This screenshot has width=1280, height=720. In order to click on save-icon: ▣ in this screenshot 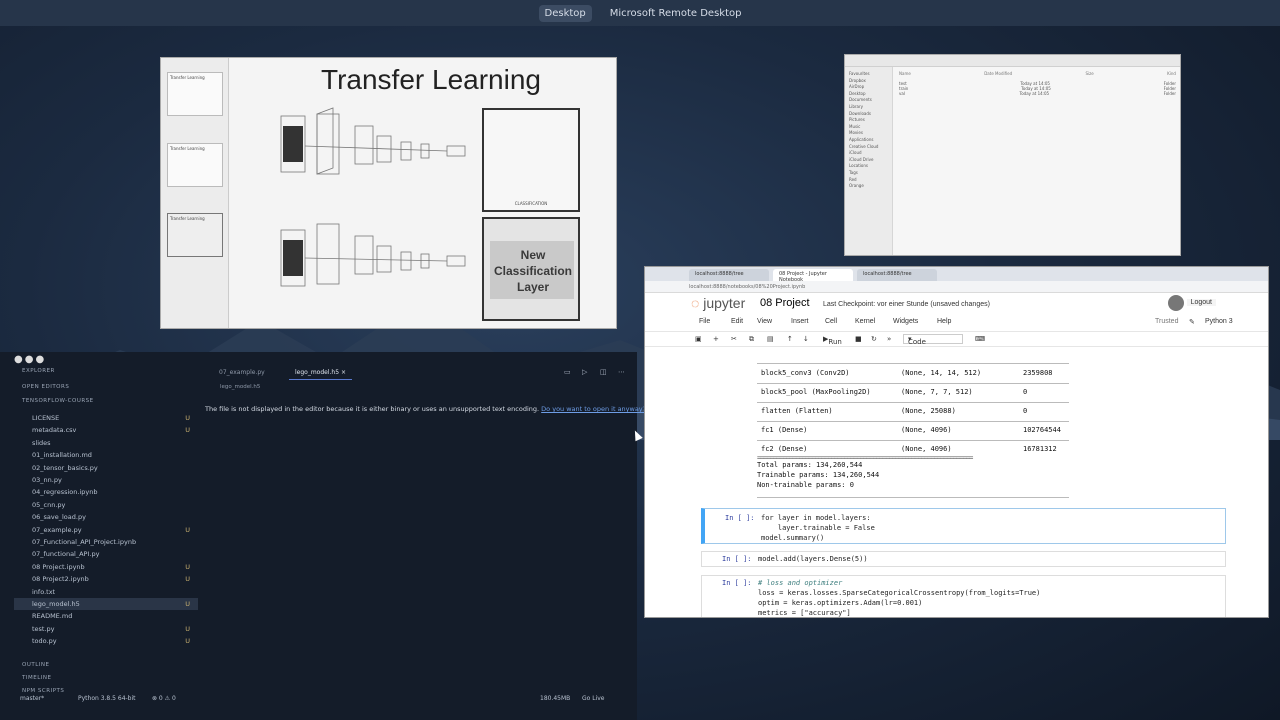, I will do `click(698, 339)`.